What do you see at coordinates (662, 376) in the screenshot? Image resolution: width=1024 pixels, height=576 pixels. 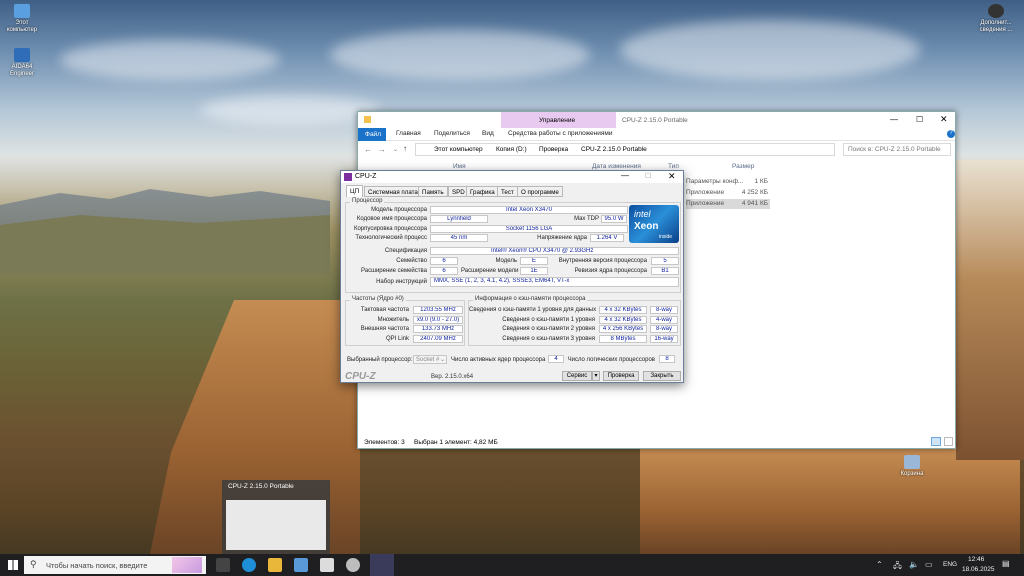 I see `close-button: Закрыть` at bounding box center [662, 376].